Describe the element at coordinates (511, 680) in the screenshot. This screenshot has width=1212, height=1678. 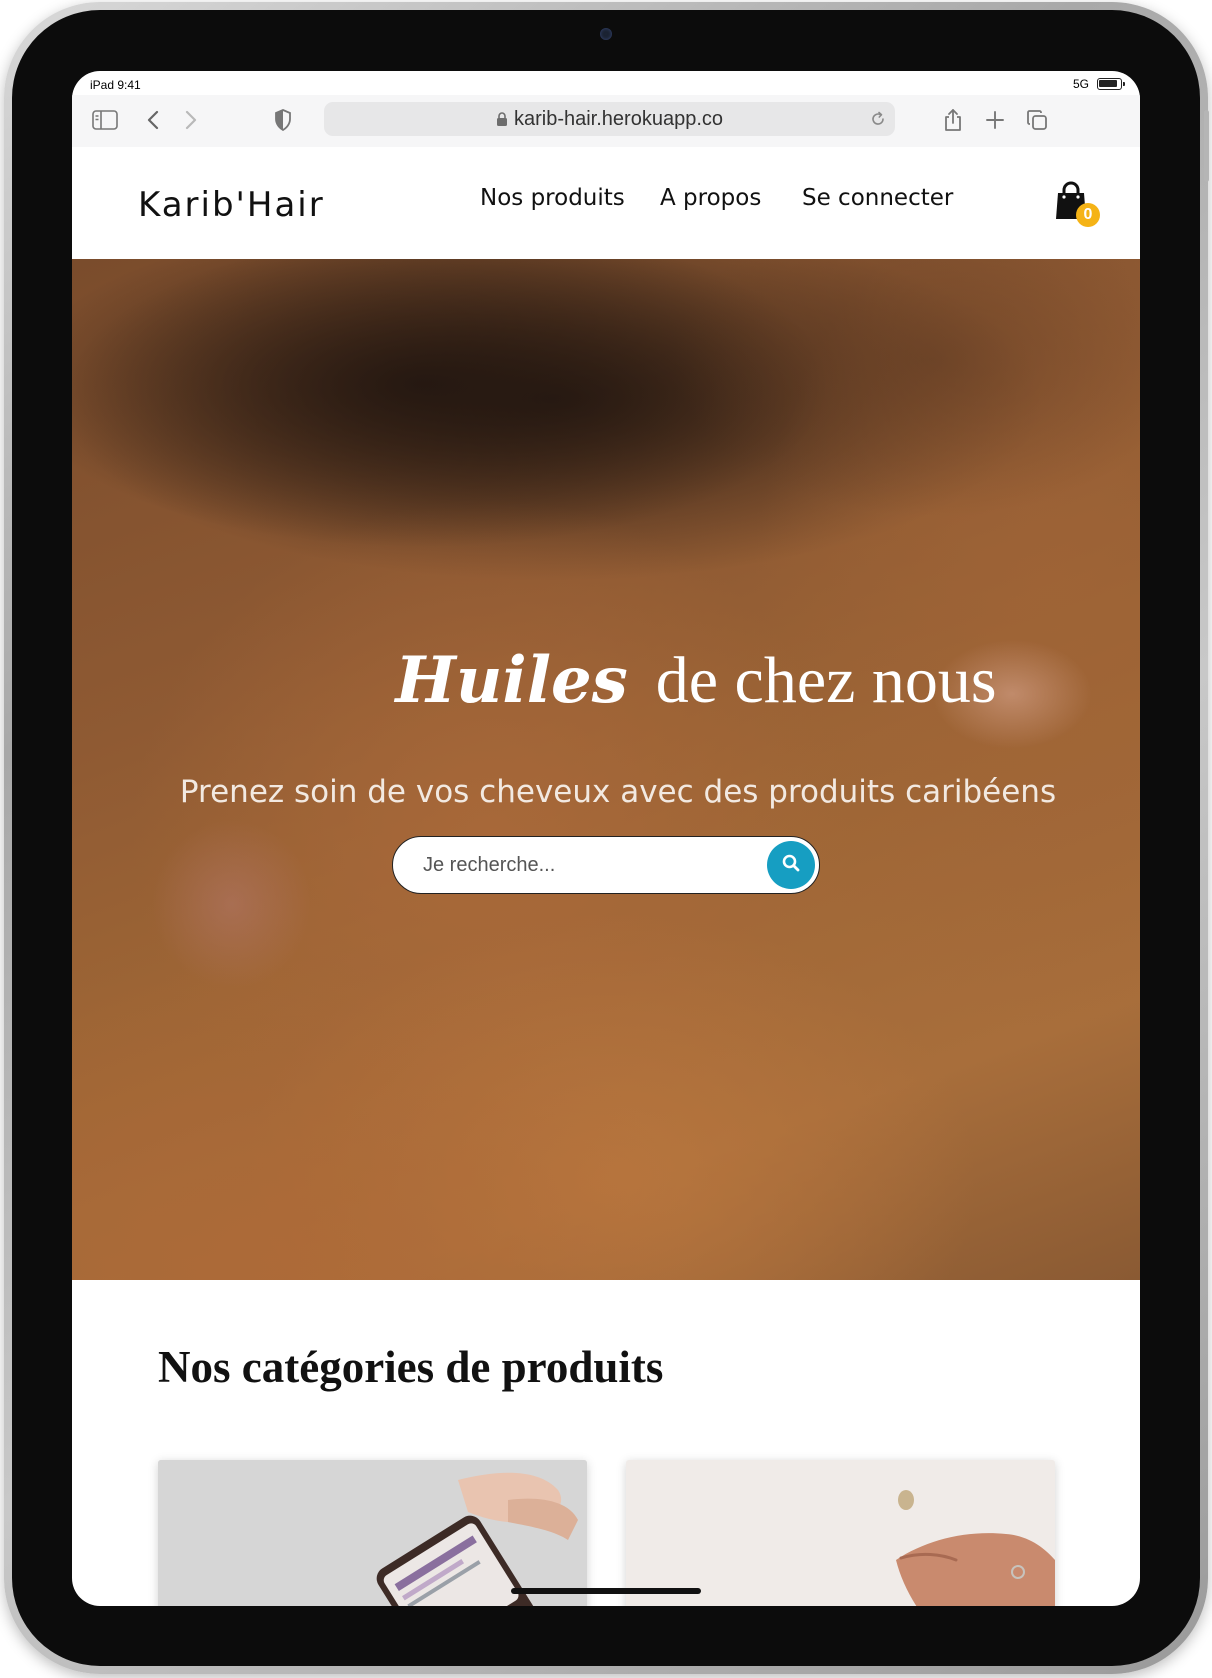
I see `hero-title-accent: Huiles` at that location.